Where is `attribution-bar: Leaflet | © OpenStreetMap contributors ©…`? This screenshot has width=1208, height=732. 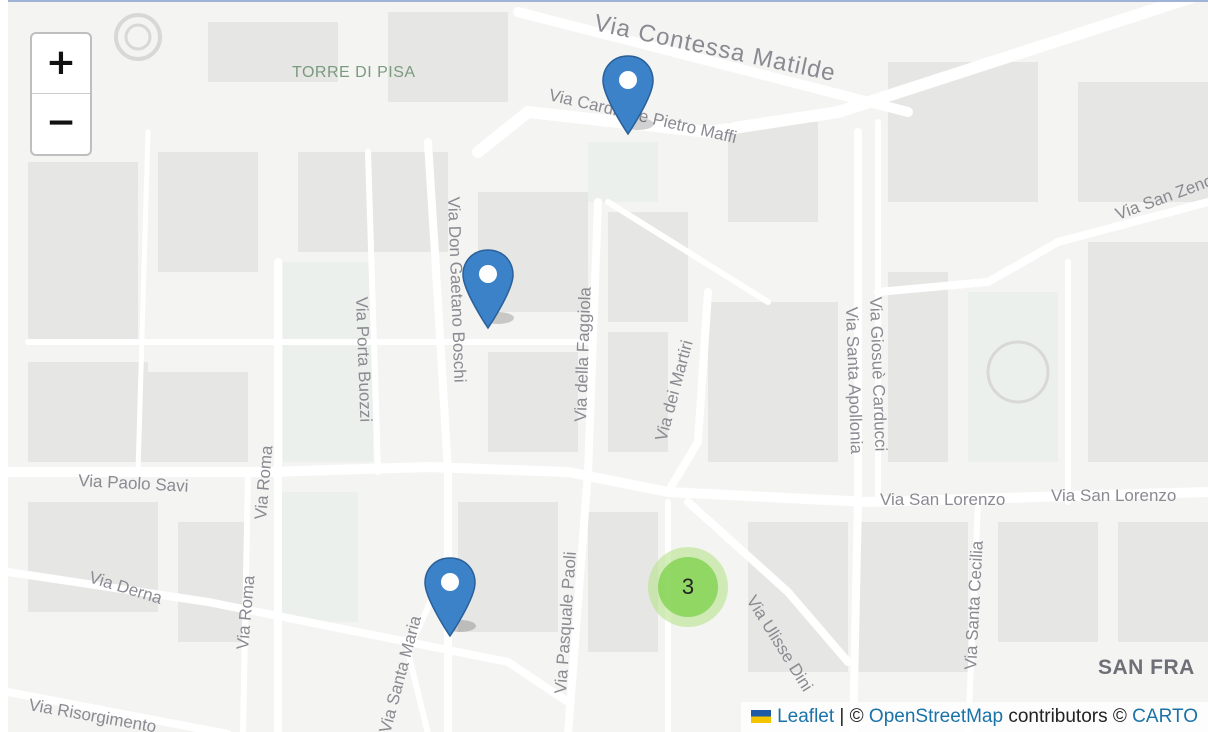 attribution-bar: Leaflet | © OpenStreetMap contributors ©… is located at coordinates (974, 717).